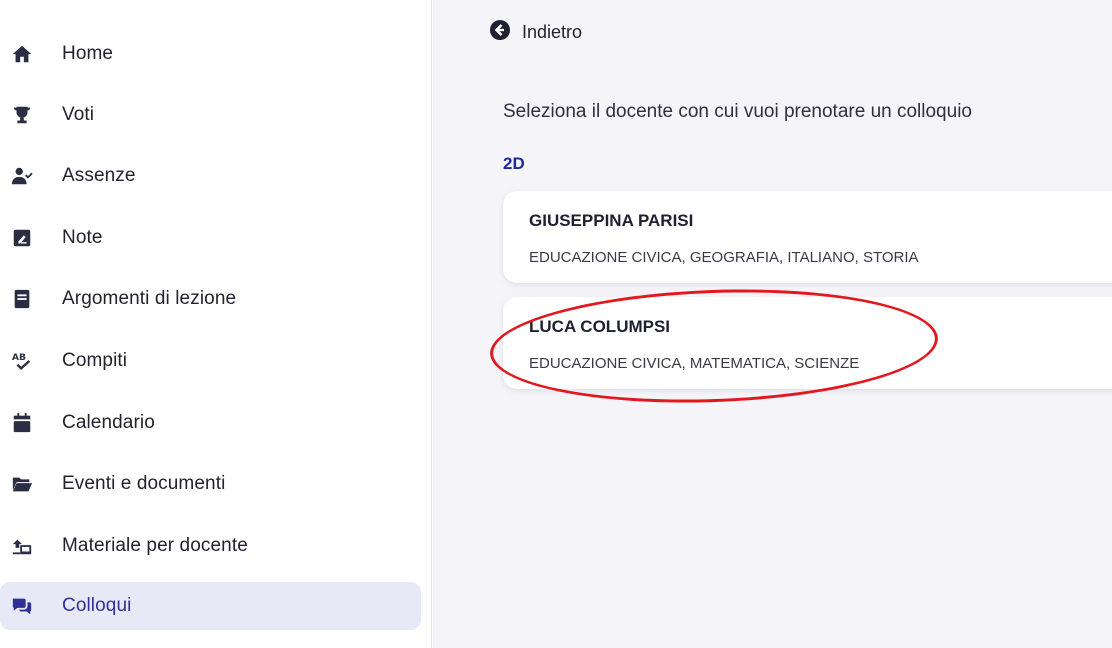  Describe the element at coordinates (210, 176) in the screenshot. I see `sidebar-item-assenze: Assenze` at that location.